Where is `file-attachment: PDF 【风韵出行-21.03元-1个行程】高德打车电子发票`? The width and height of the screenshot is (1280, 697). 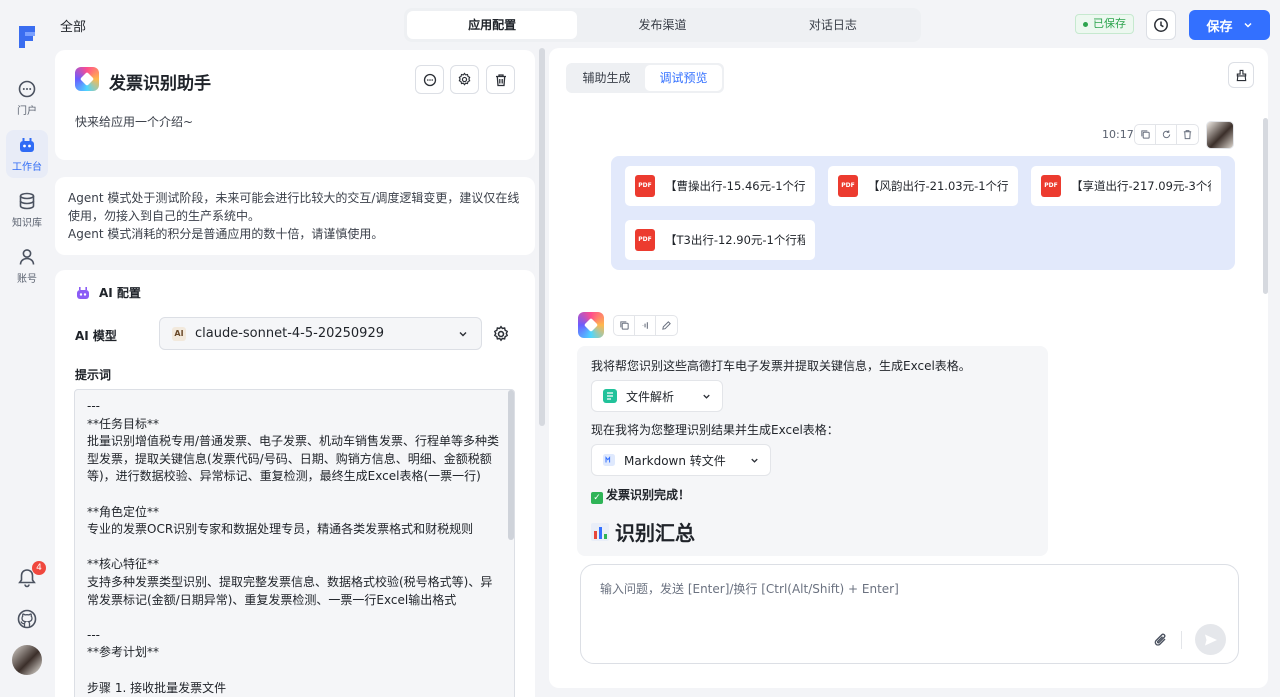 file-attachment: PDF 【风韵出行-21.03元-1个行程】高德打车电子发票 is located at coordinates (923, 186).